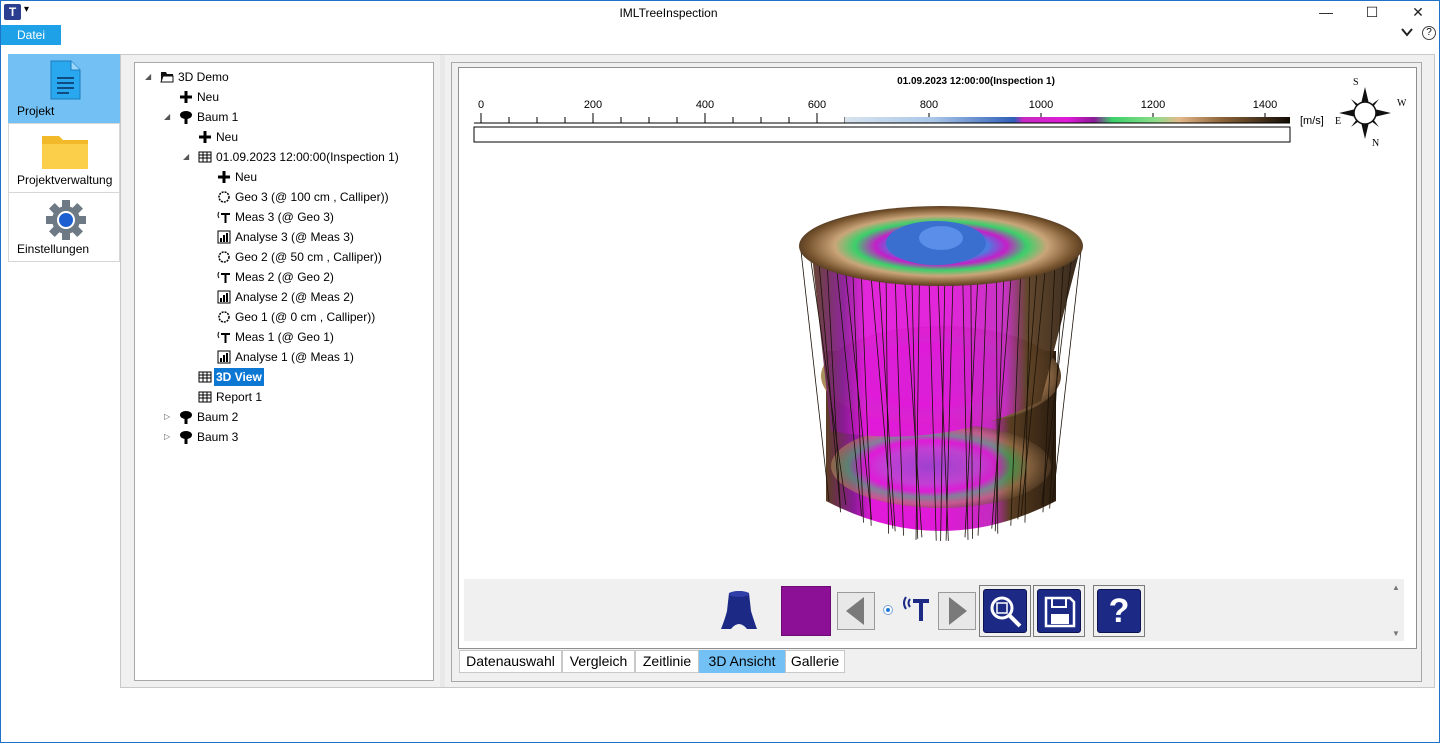 The width and height of the screenshot is (1440, 743). What do you see at coordinates (239, 397) in the screenshot?
I see `tree-node-label: Report 1` at bounding box center [239, 397].